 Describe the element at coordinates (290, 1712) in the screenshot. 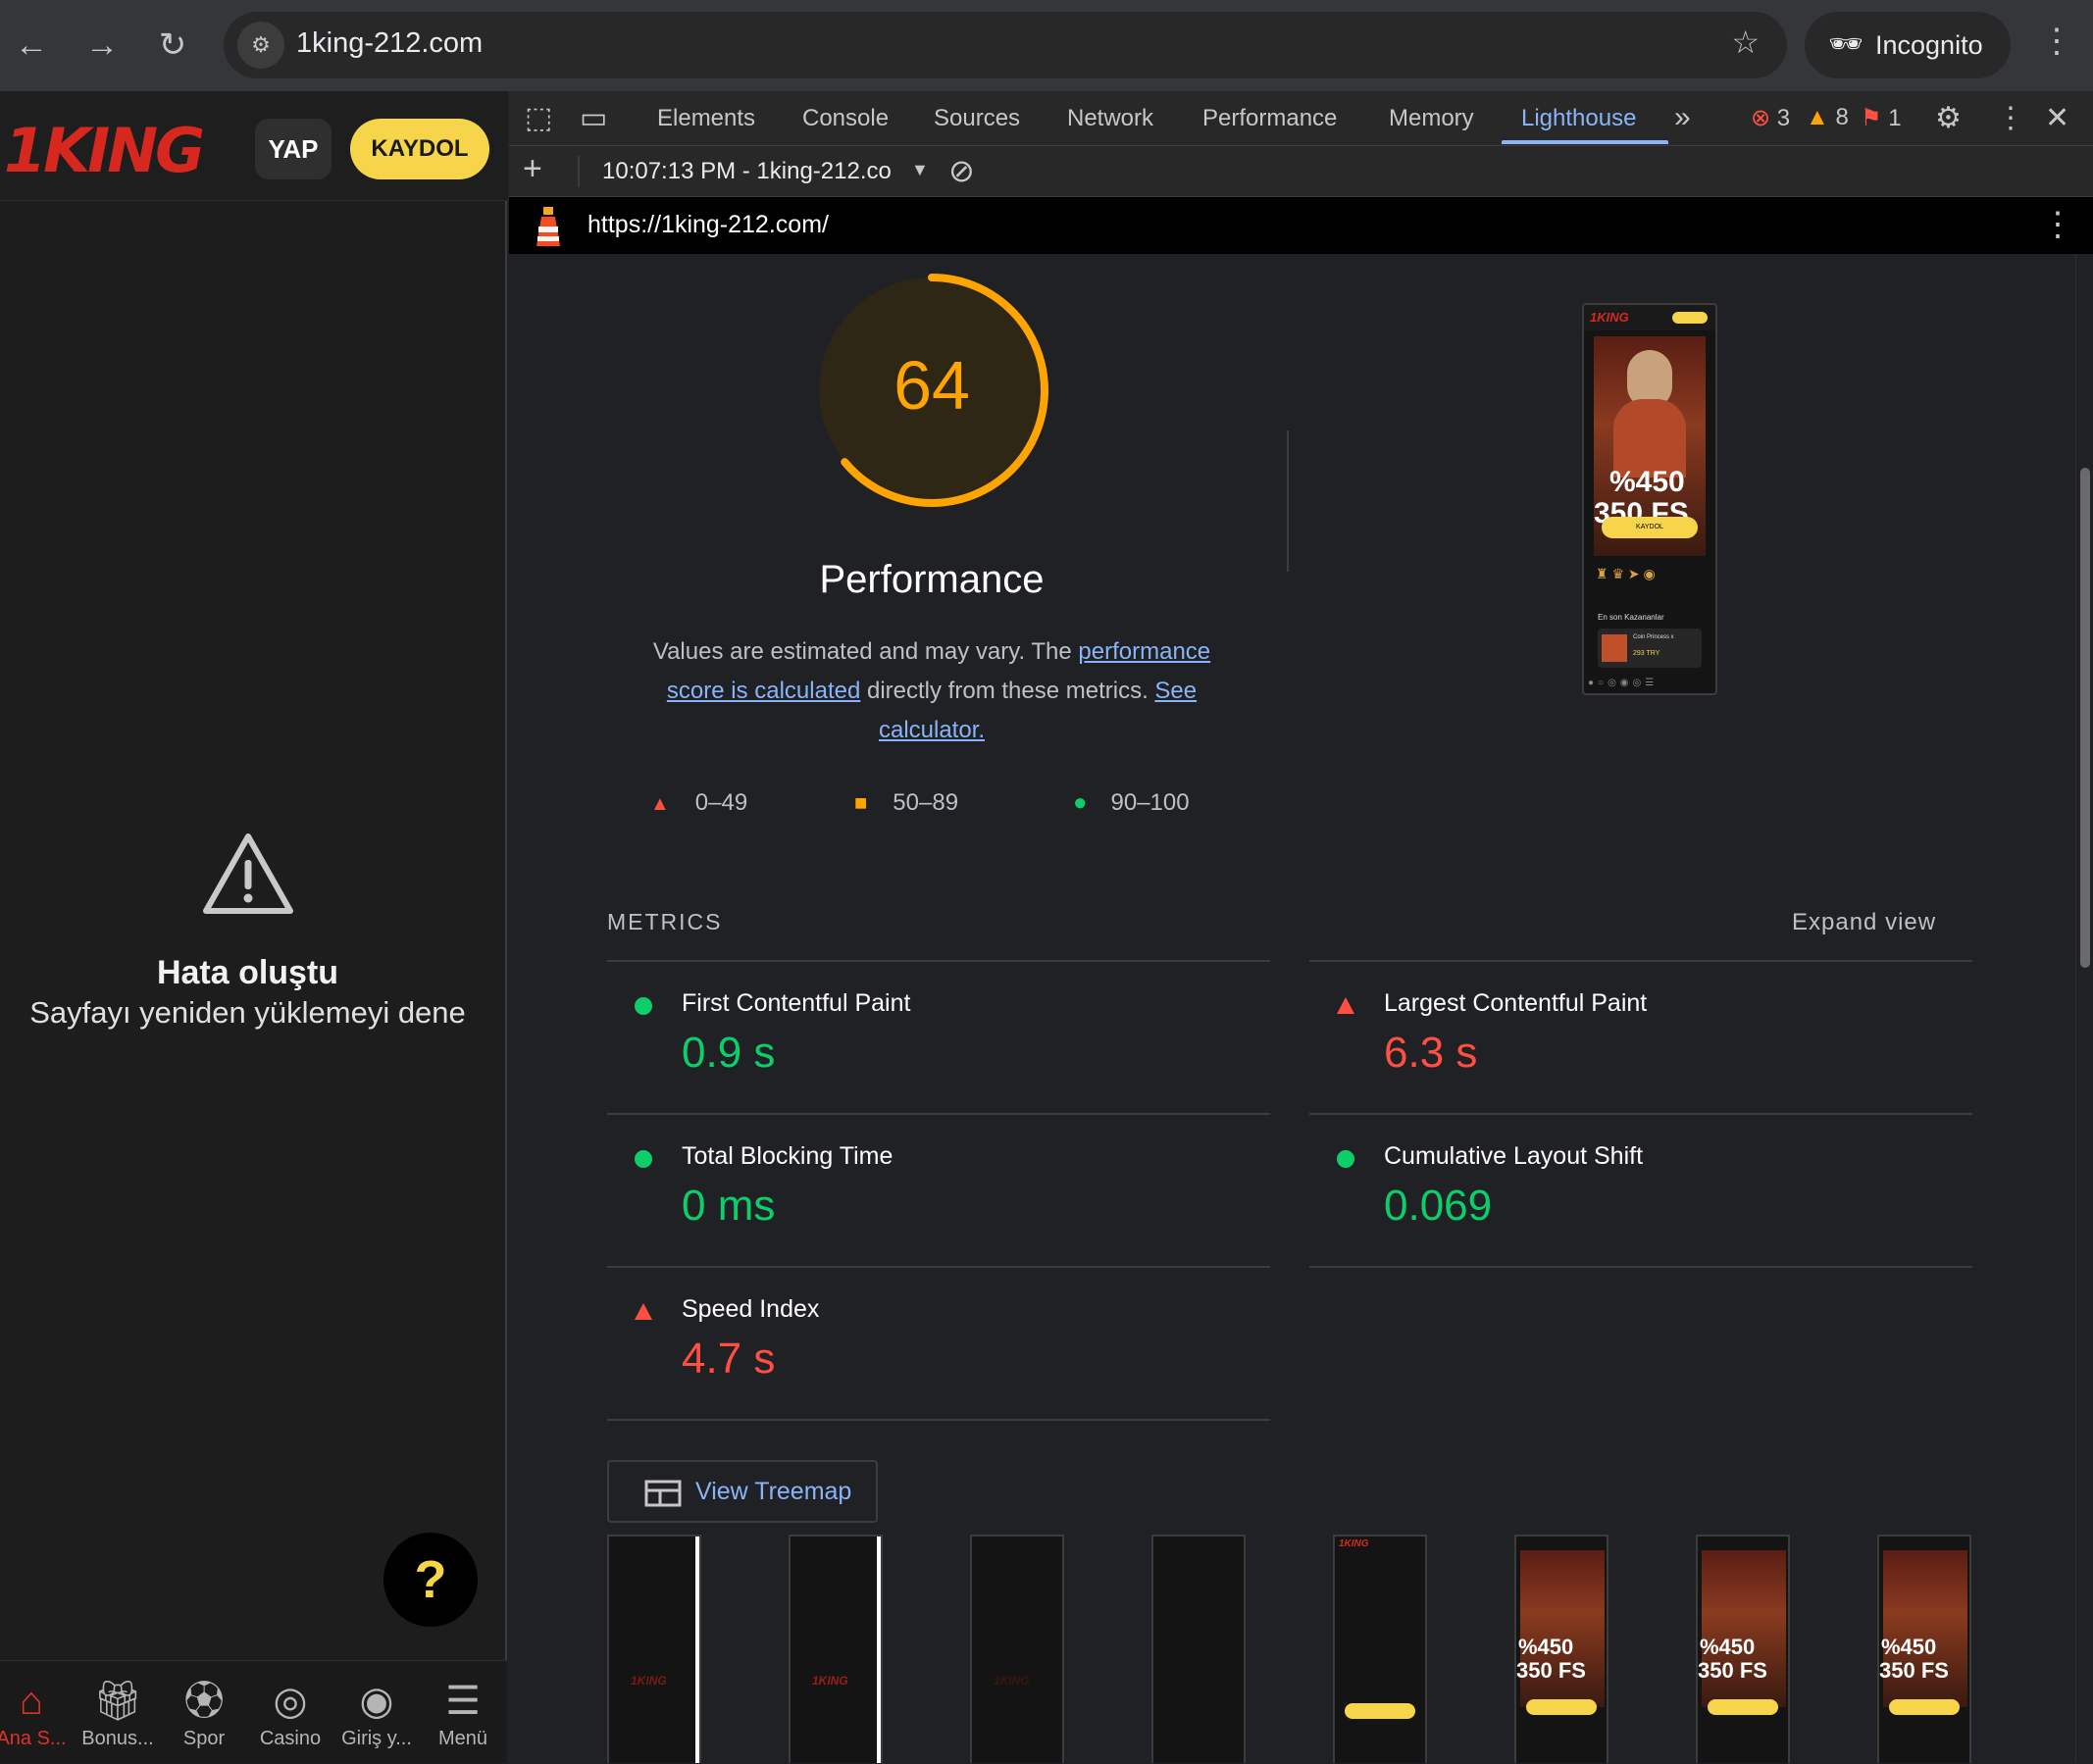

I see `nav-item-casino: ◎ Casino` at that location.